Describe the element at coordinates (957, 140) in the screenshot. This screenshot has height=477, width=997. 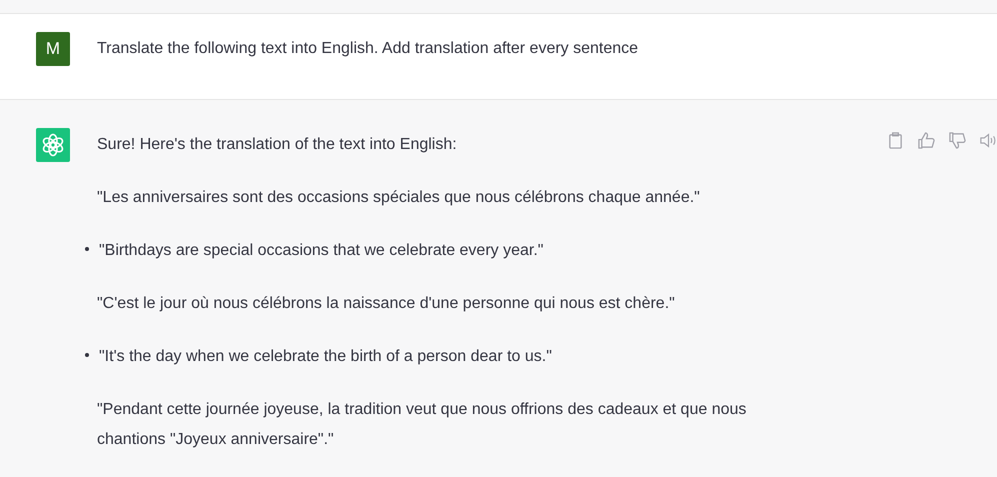
I see `thumbs-down-icon` at that location.